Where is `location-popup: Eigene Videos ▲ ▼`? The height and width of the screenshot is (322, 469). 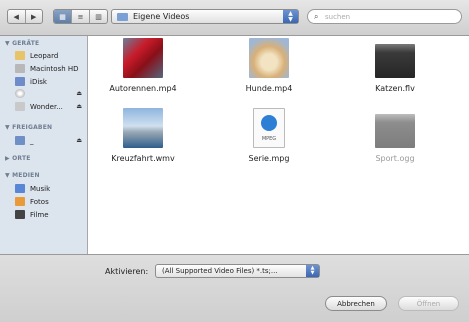 location-popup: Eigene Videos ▲ ▼ is located at coordinates (205, 16).